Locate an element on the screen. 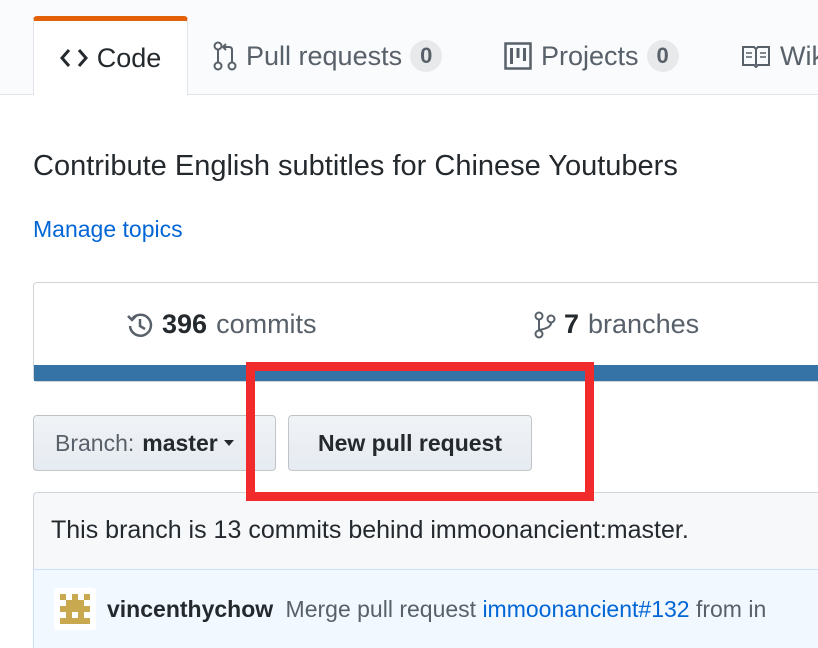  language-bar is located at coordinates (426, 373).